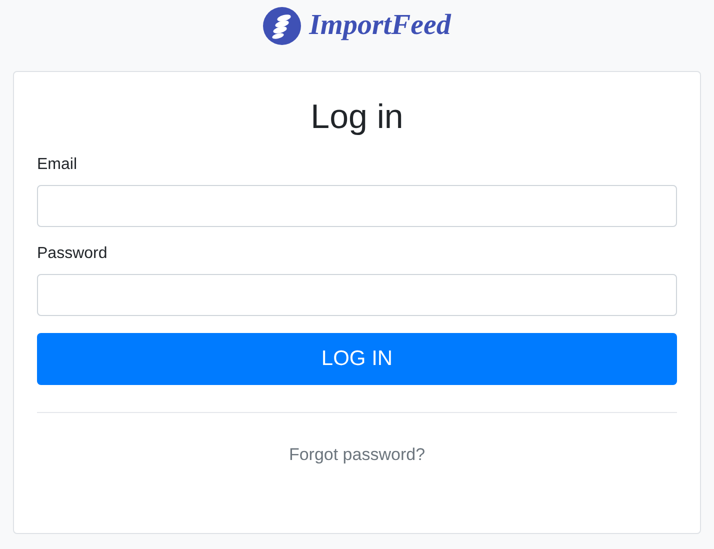  What do you see at coordinates (357, 117) in the screenshot?
I see `form-title: Log in` at bounding box center [357, 117].